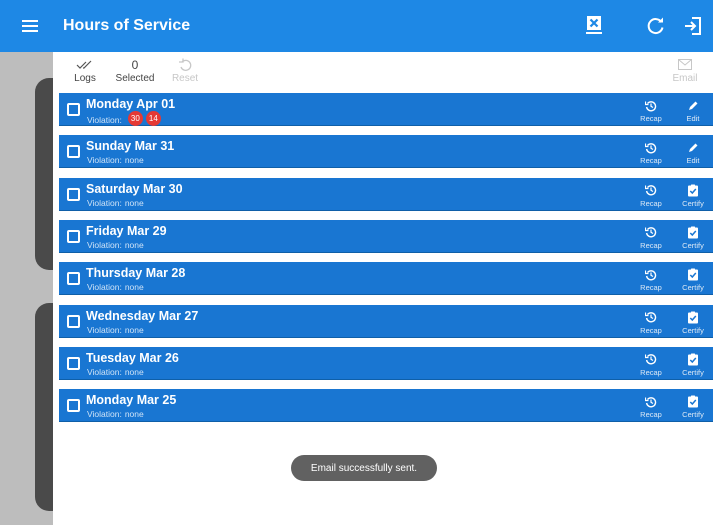 This screenshot has width=713, height=525. I want to click on logs-label: Logs, so click(85, 78).